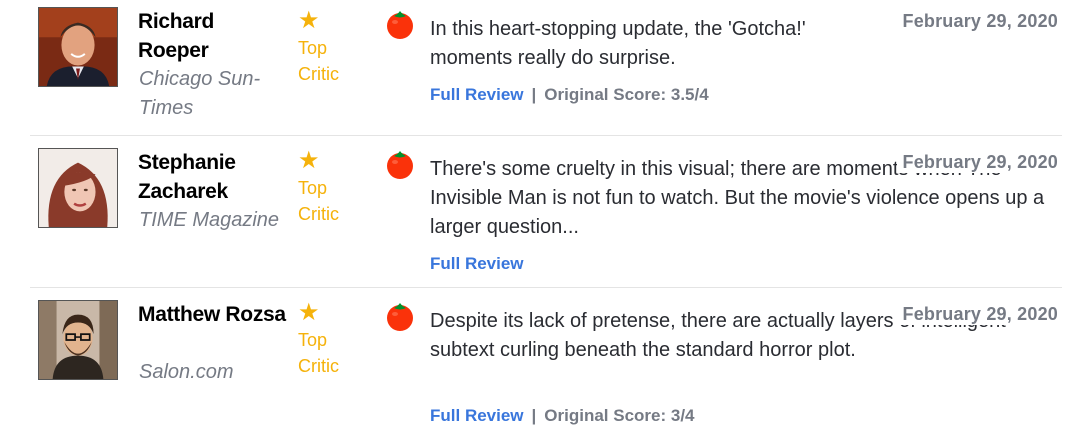 The height and width of the screenshot is (434, 1080). Describe the element at coordinates (213, 314) in the screenshot. I see `critic-name: Matthew Rozsa` at that location.